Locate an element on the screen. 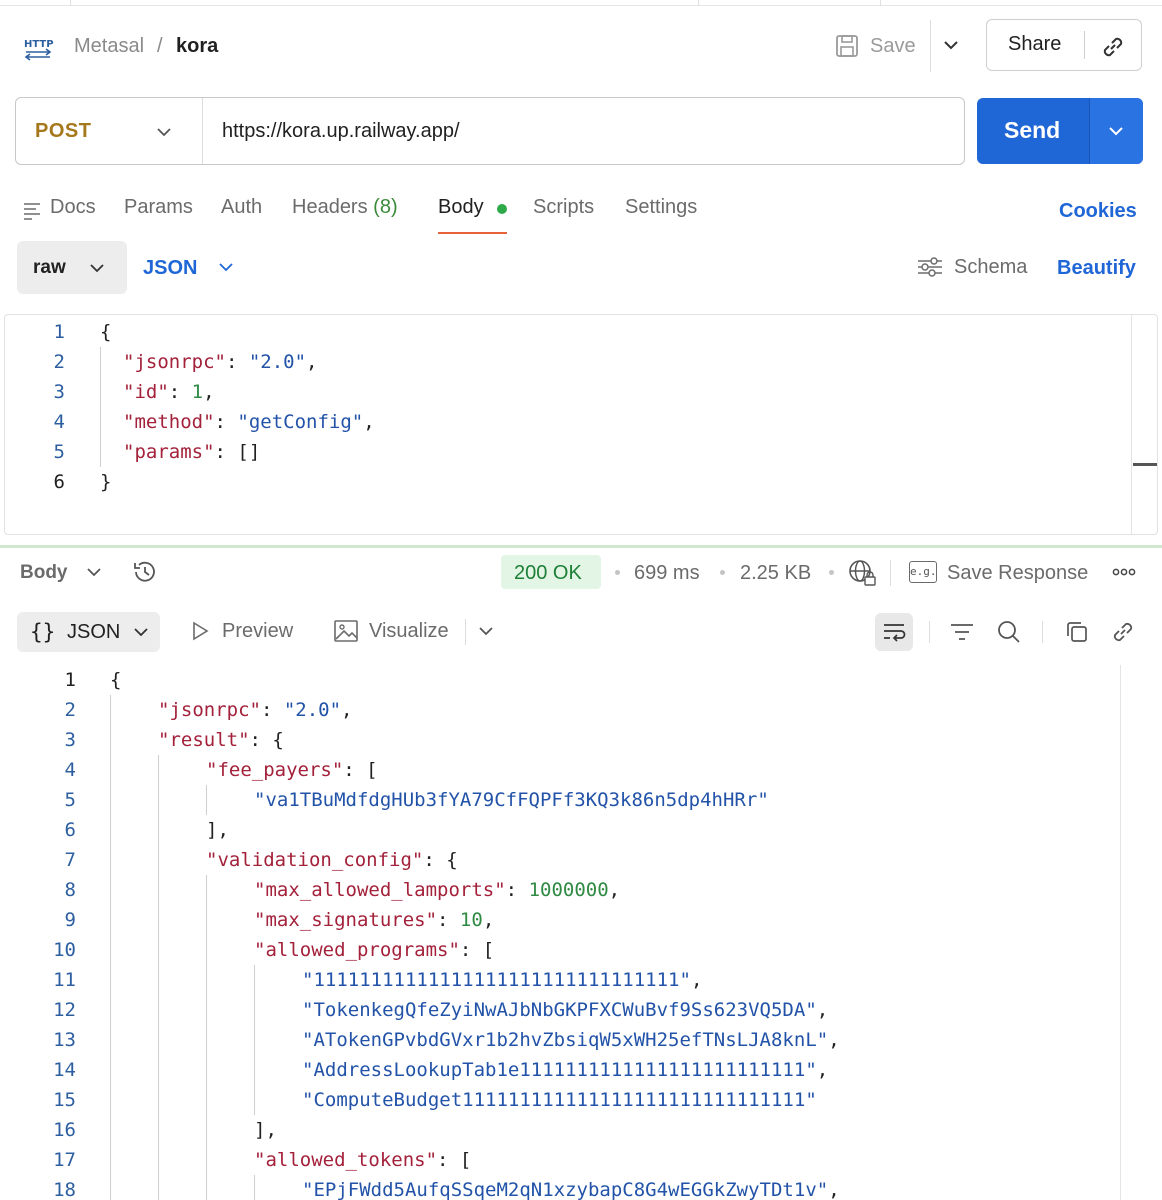  code-token: "params" is located at coordinates (169, 452).